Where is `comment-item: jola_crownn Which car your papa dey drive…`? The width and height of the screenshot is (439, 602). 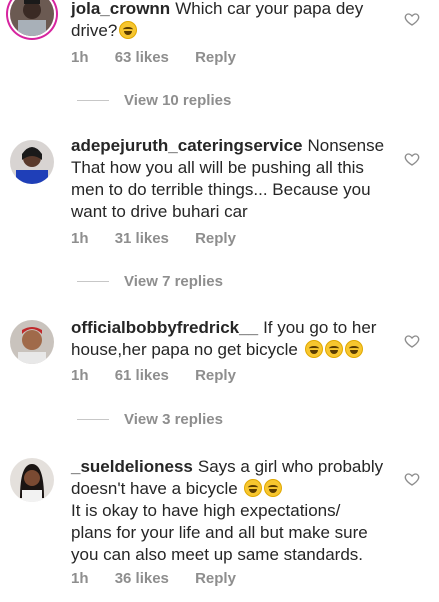 comment-item: jola_crownn Which car your papa dey drive… is located at coordinates (219, 45).